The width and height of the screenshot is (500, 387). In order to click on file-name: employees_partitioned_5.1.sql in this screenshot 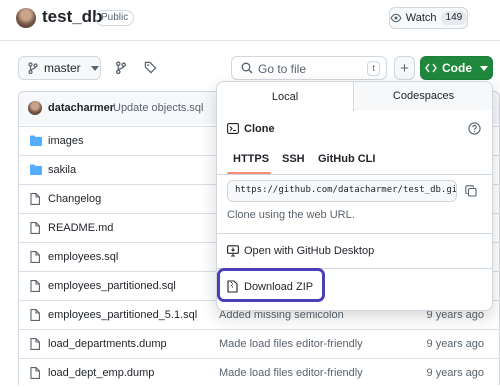, I will do `click(122, 315)`.